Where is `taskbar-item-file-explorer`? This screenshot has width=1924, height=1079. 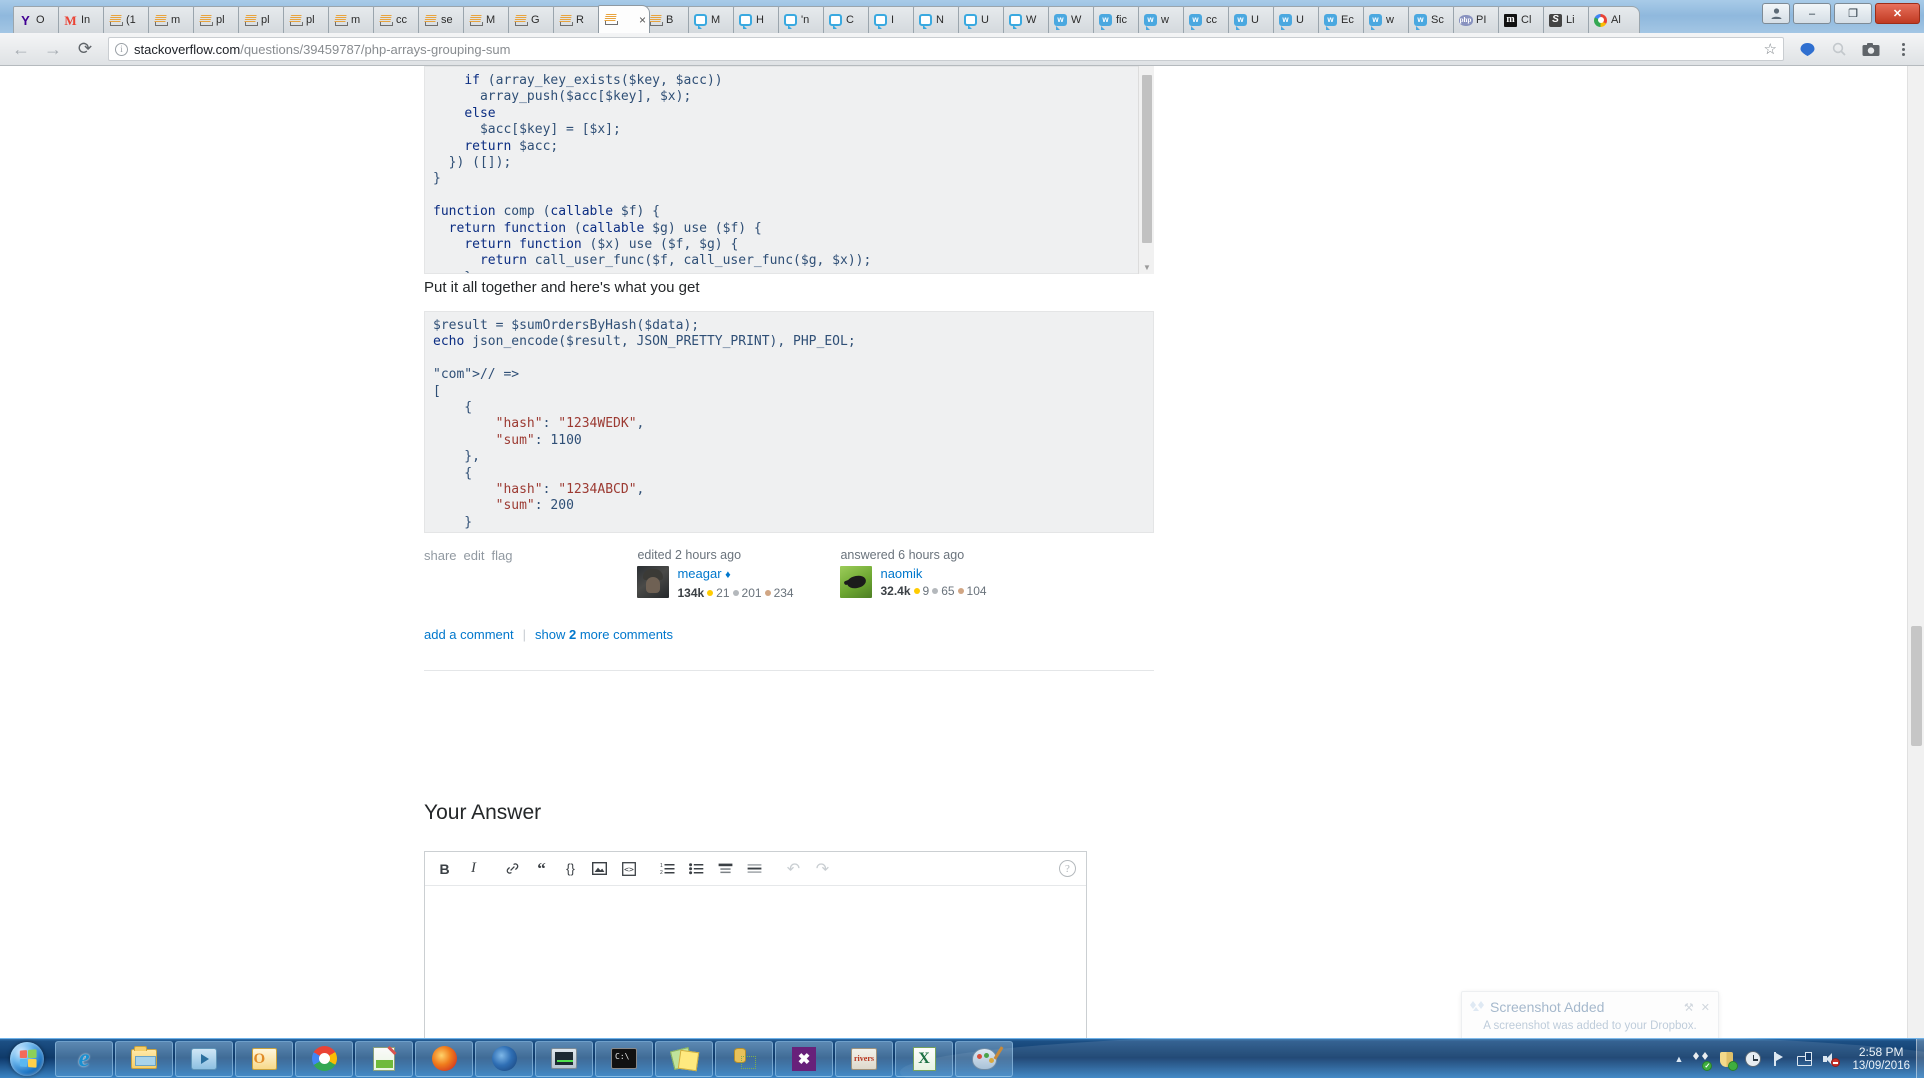 taskbar-item-file-explorer is located at coordinates (144, 1059).